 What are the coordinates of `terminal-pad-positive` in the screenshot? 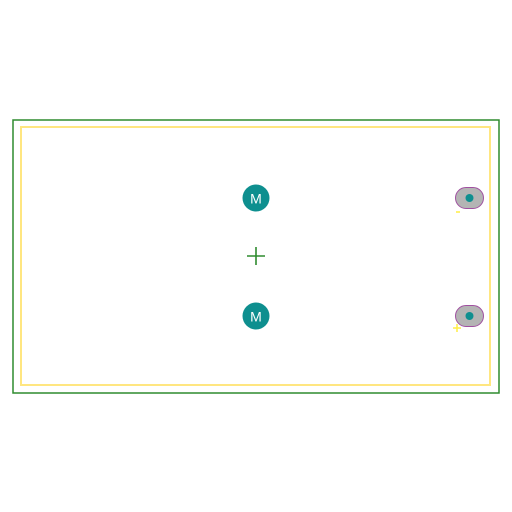 It's located at (469, 316).